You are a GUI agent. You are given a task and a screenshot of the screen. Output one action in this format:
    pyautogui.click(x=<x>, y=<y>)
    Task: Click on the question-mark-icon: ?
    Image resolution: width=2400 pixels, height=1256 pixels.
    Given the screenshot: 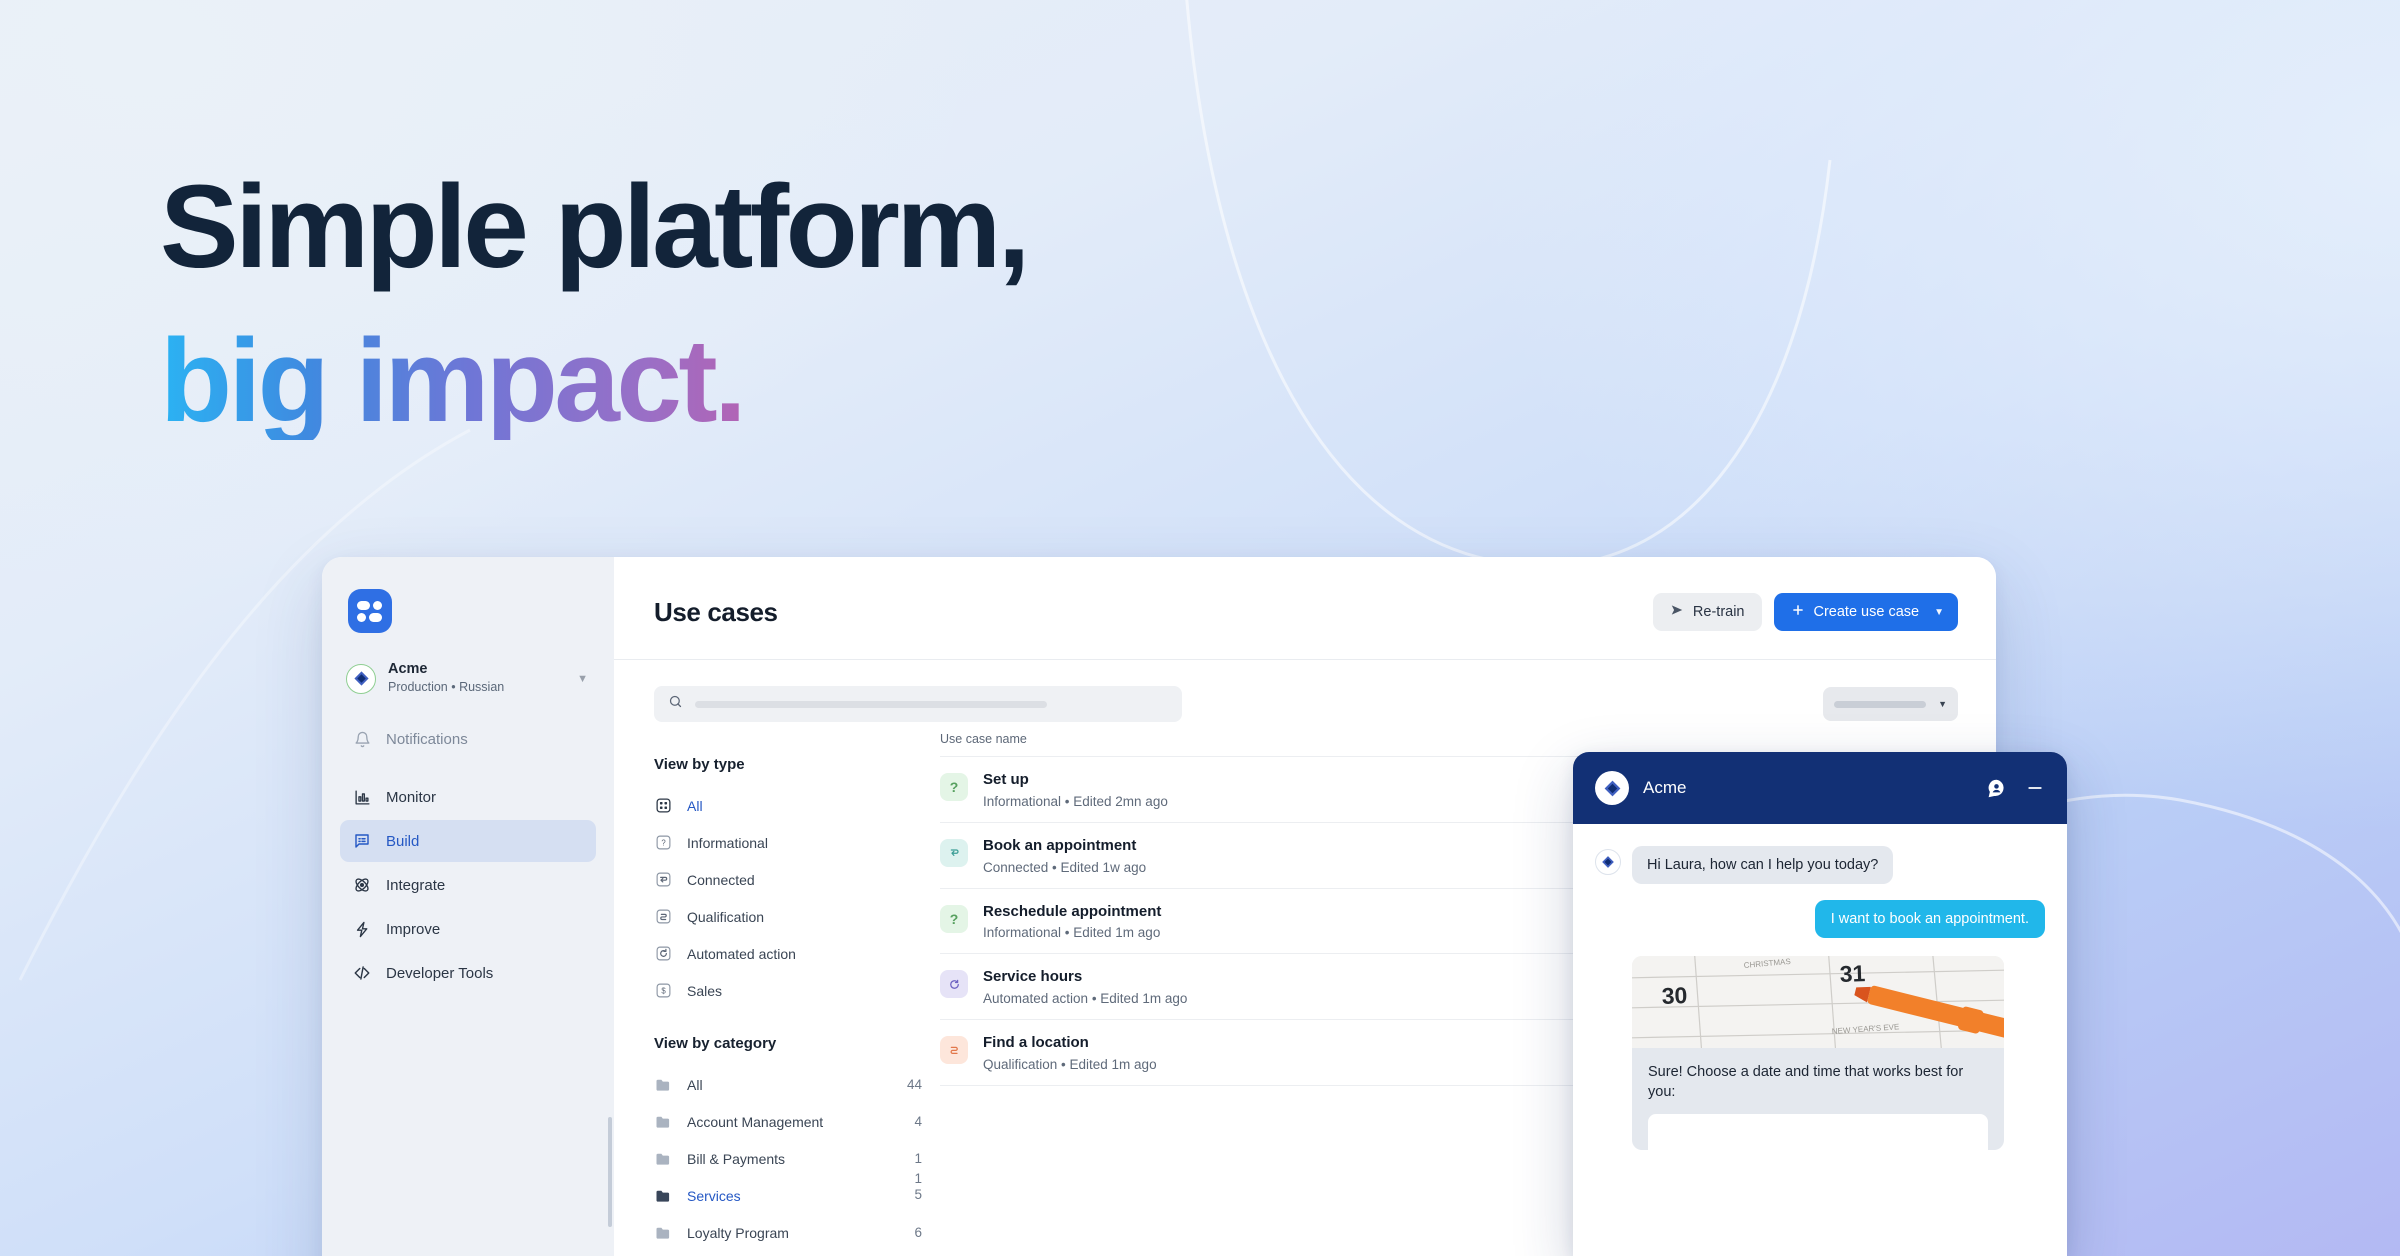 What is the action you would take?
    pyautogui.click(x=954, y=918)
    